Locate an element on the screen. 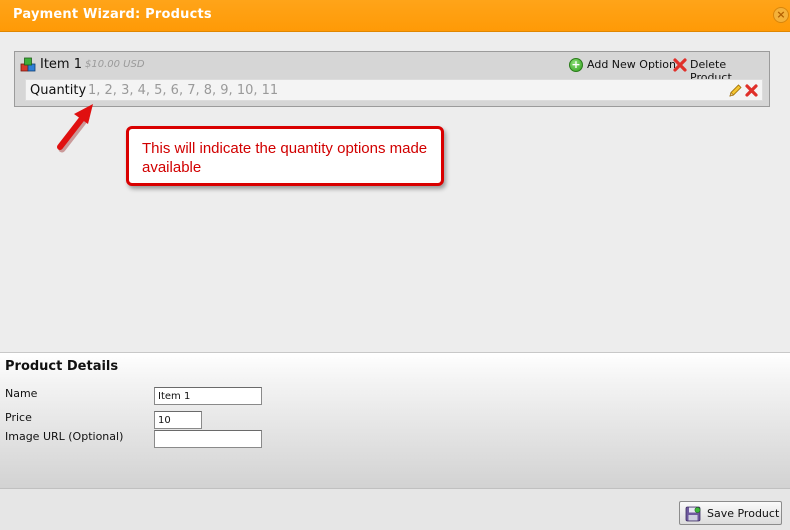 The image size is (790, 530). save-icon is located at coordinates (693, 514).